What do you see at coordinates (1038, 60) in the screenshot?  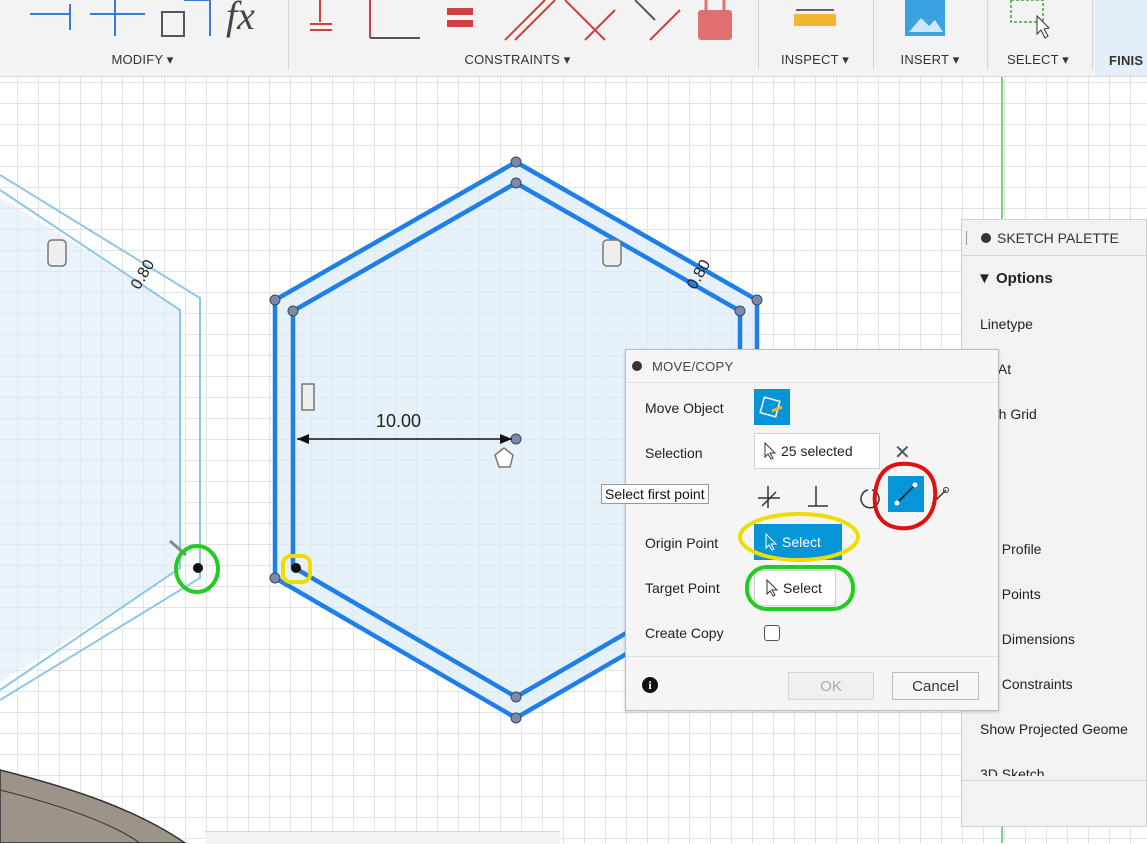 I see `select-menu: SELECT ▾` at bounding box center [1038, 60].